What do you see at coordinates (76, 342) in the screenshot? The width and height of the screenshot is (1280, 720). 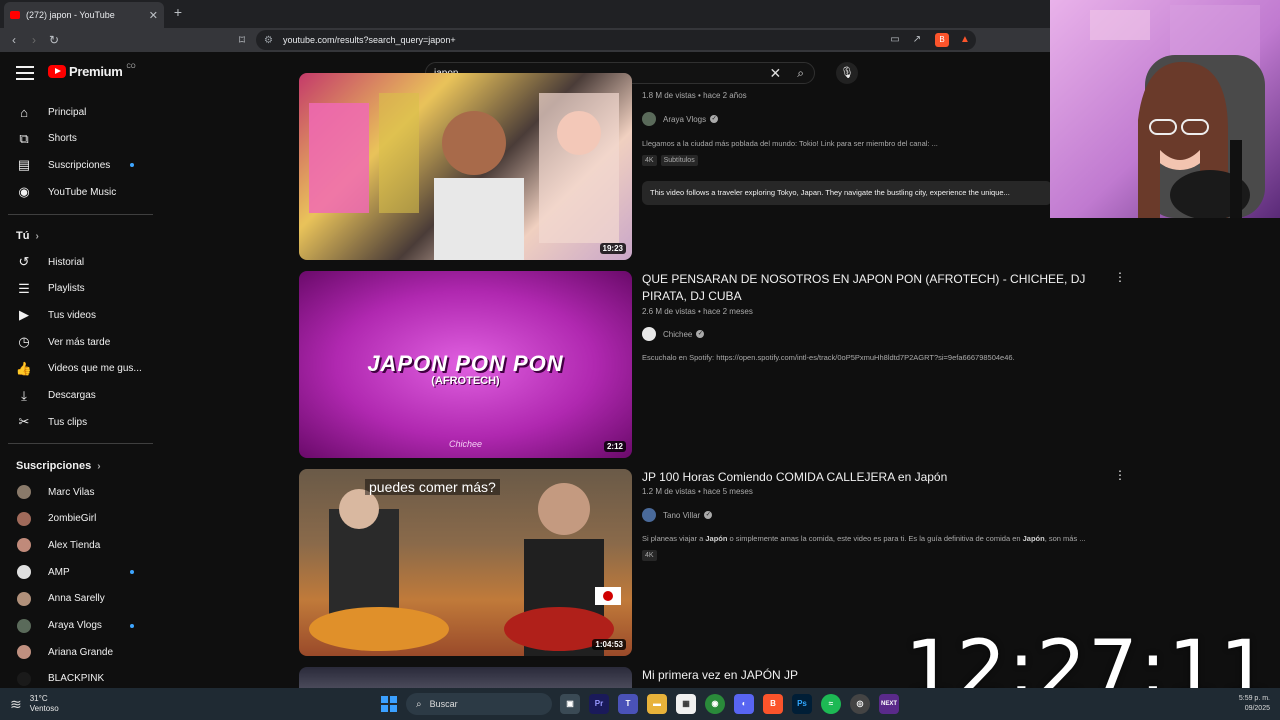 I see `sidebar-item-3: ◷ Ver más tarde` at bounding box center [76, 342].